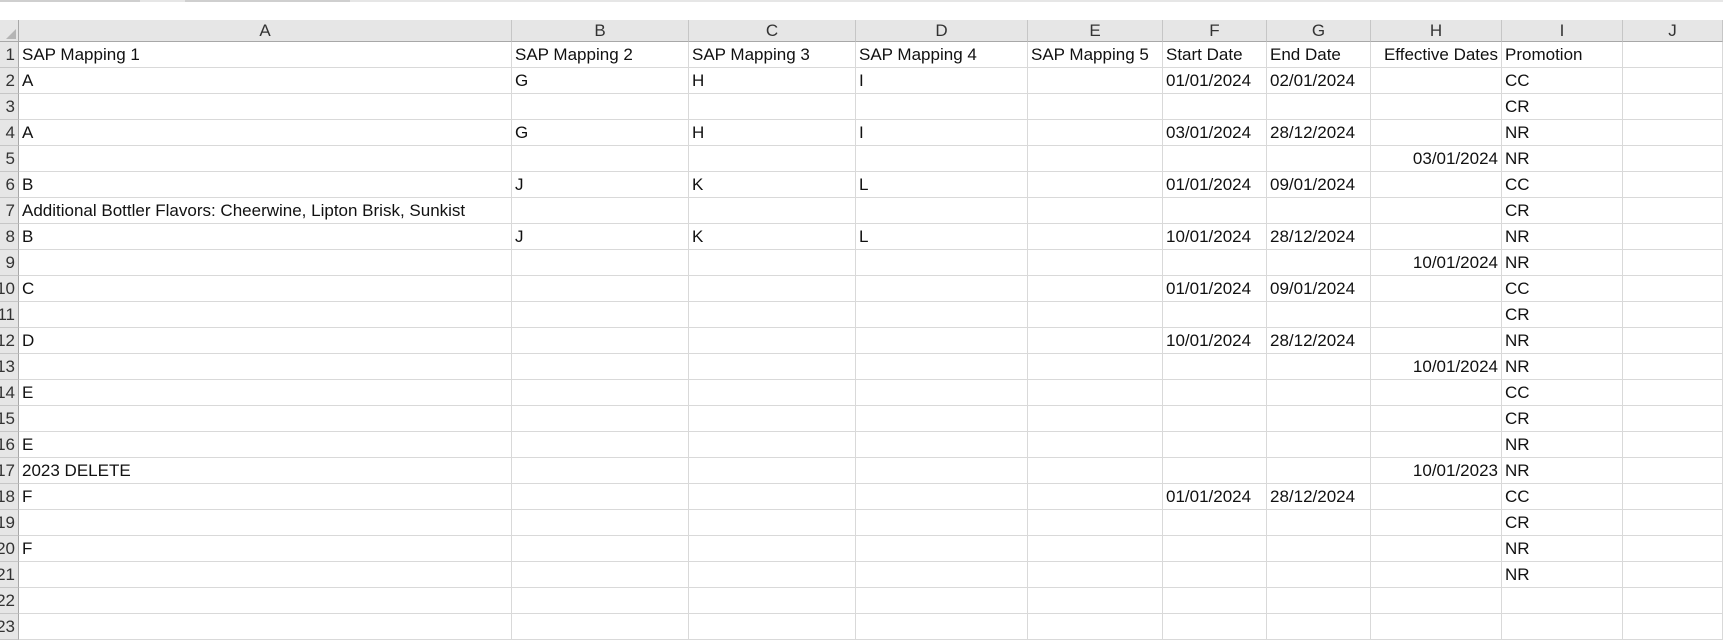 The height and width of the screenshot is (640, 1723). I want to click on row-header: 8, so click(9, 237).